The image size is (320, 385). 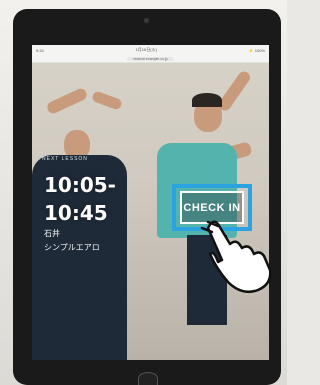 What do you see at coordinates (80, 185) in the screenshot?
I see `lesson-start-time: 10:05-` at bounding box center [80, 185].